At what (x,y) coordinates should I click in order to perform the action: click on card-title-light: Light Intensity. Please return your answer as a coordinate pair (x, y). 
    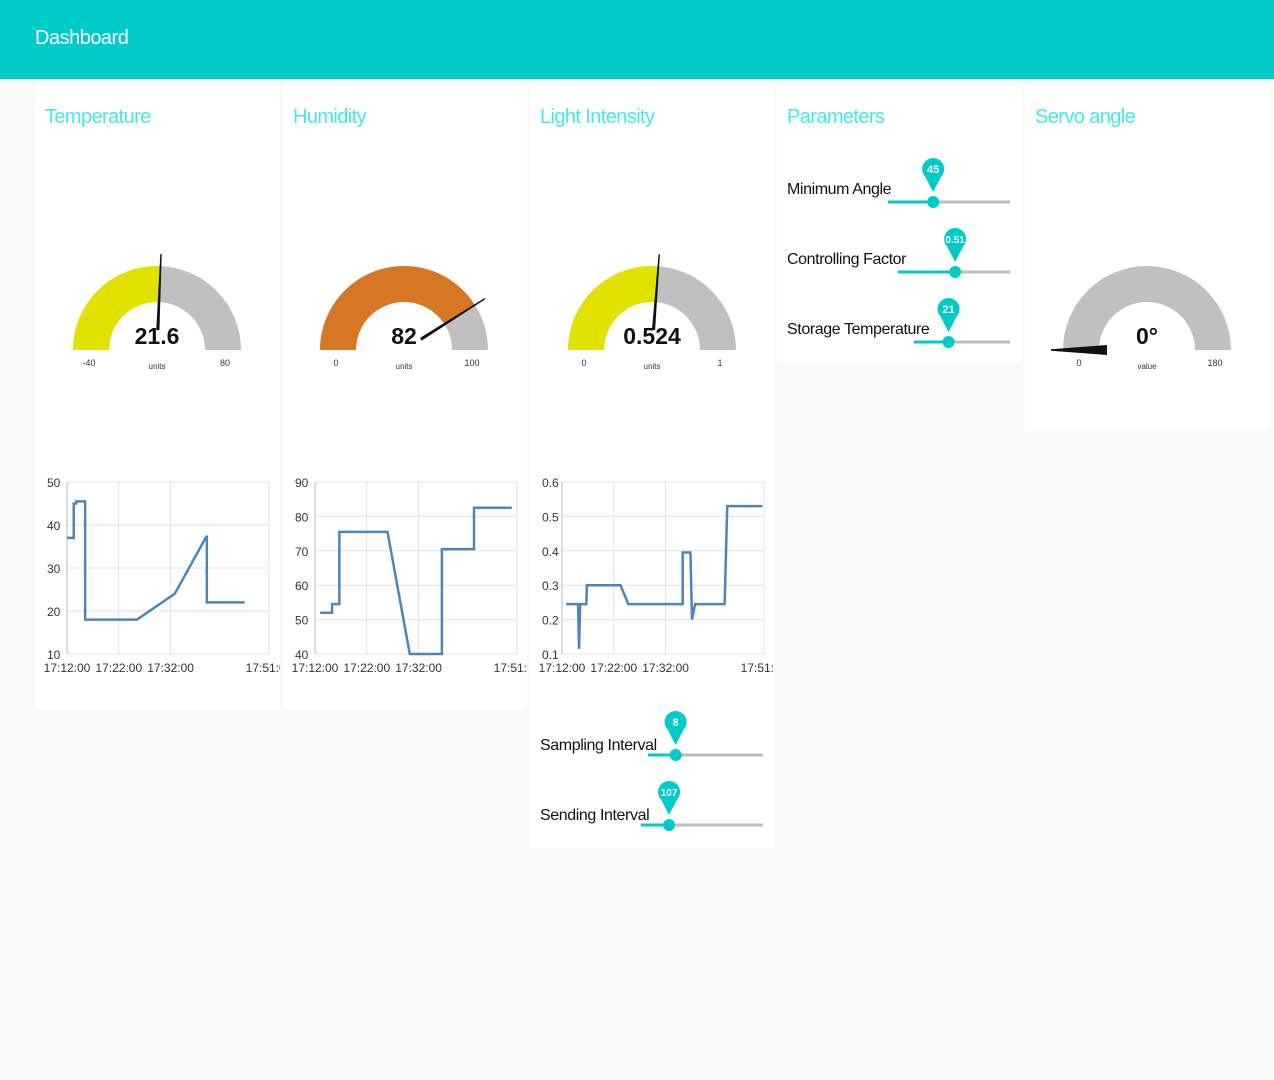
    Looking at the image, I should click on (597, 117).